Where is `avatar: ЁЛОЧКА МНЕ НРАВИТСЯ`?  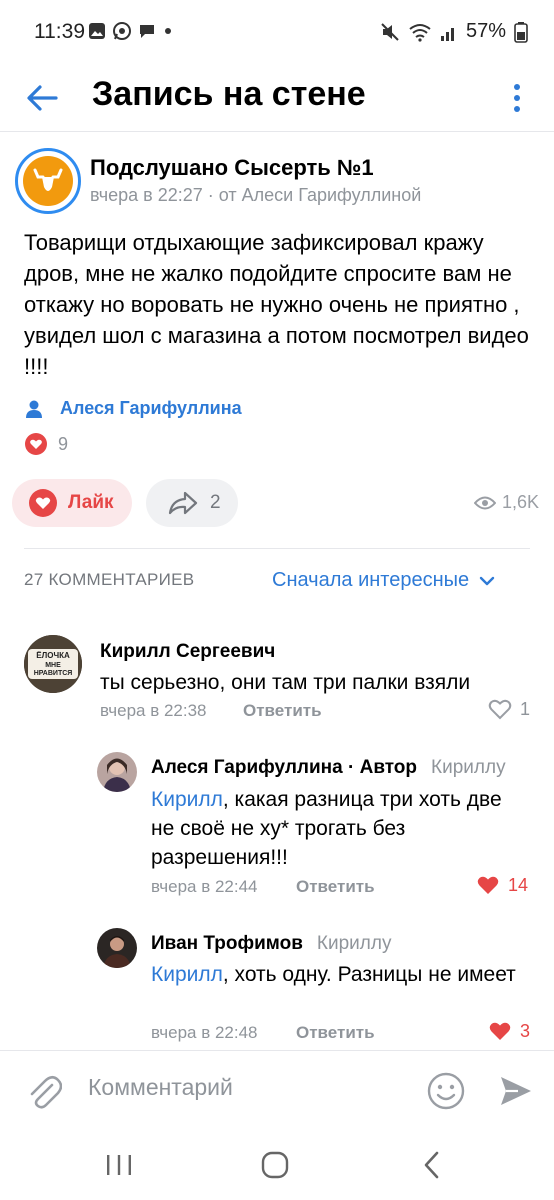
avatar: ЁЛОЧКА МНЕ НРАВИТСЯ is located at coordinates (53, 664).